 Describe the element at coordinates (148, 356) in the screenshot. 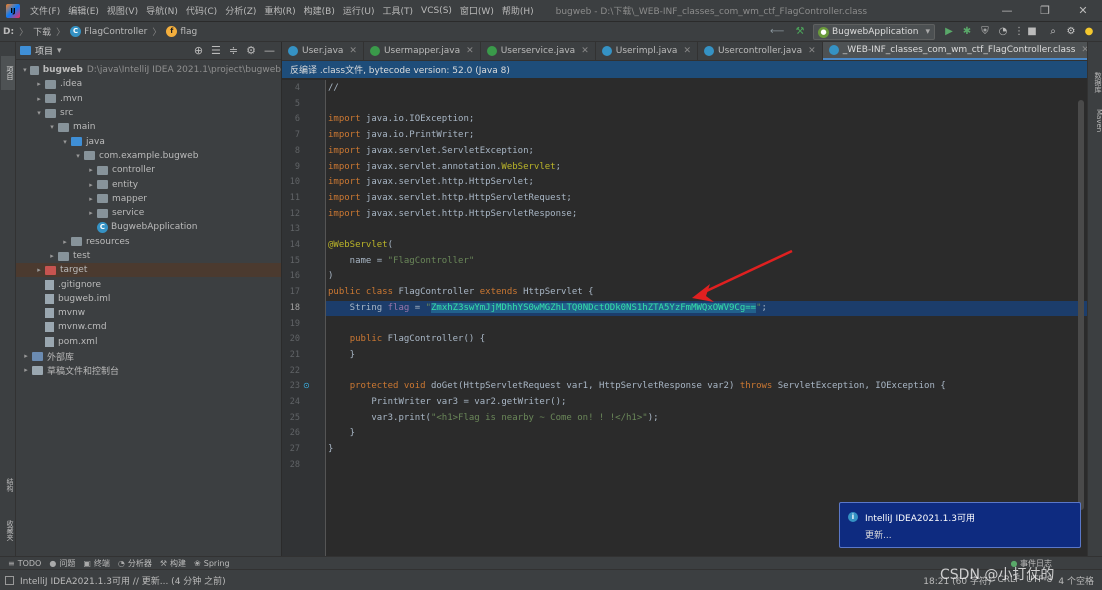

I see `tree-item: ▸ 外部库` at that location.